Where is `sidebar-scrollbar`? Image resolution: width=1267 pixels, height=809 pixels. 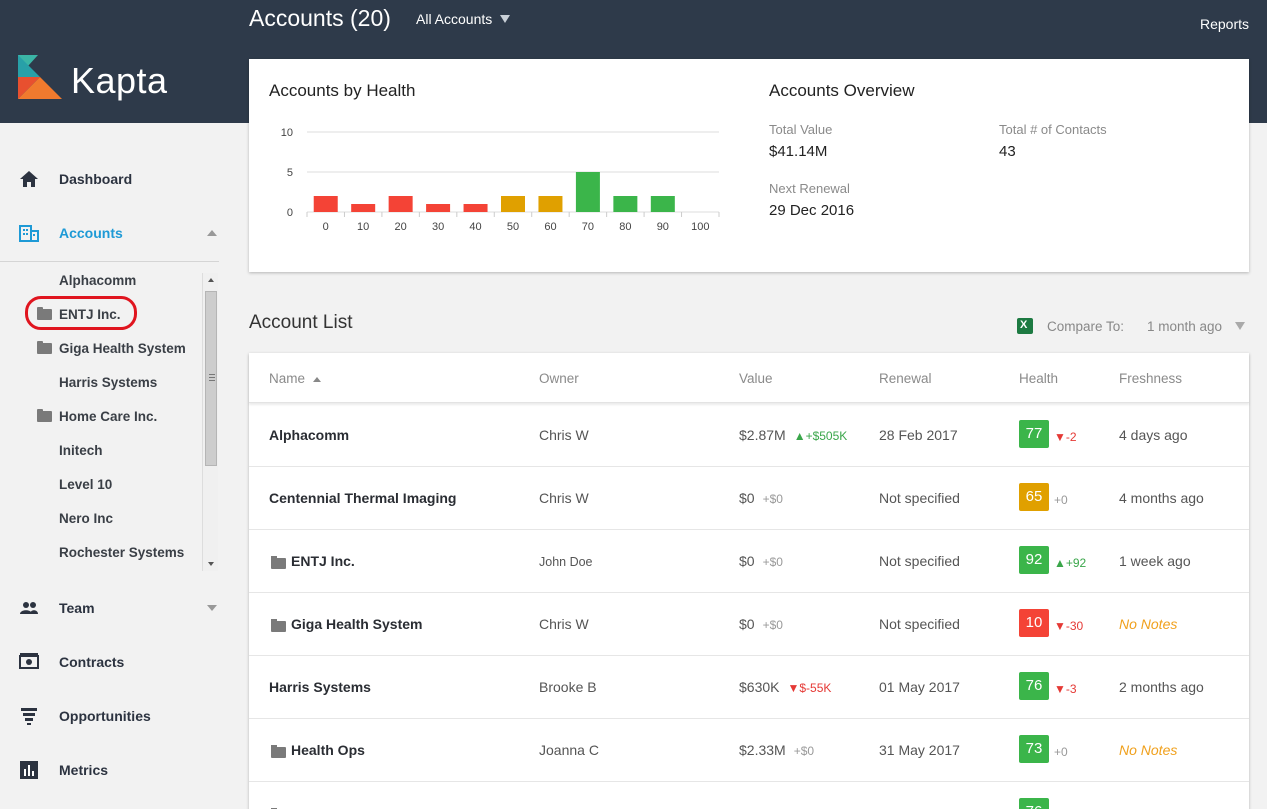
sidebar-scrollbar is located at coordinates (210, 422).